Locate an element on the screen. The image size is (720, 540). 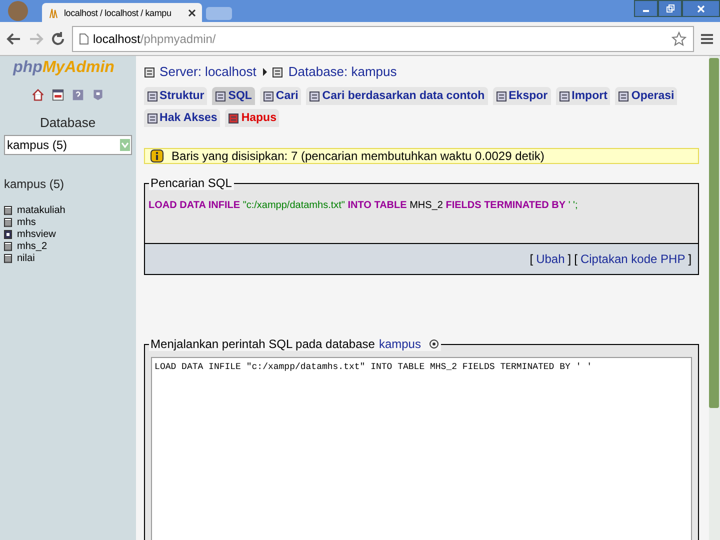
view-icon is located at coordinates (8, 234).